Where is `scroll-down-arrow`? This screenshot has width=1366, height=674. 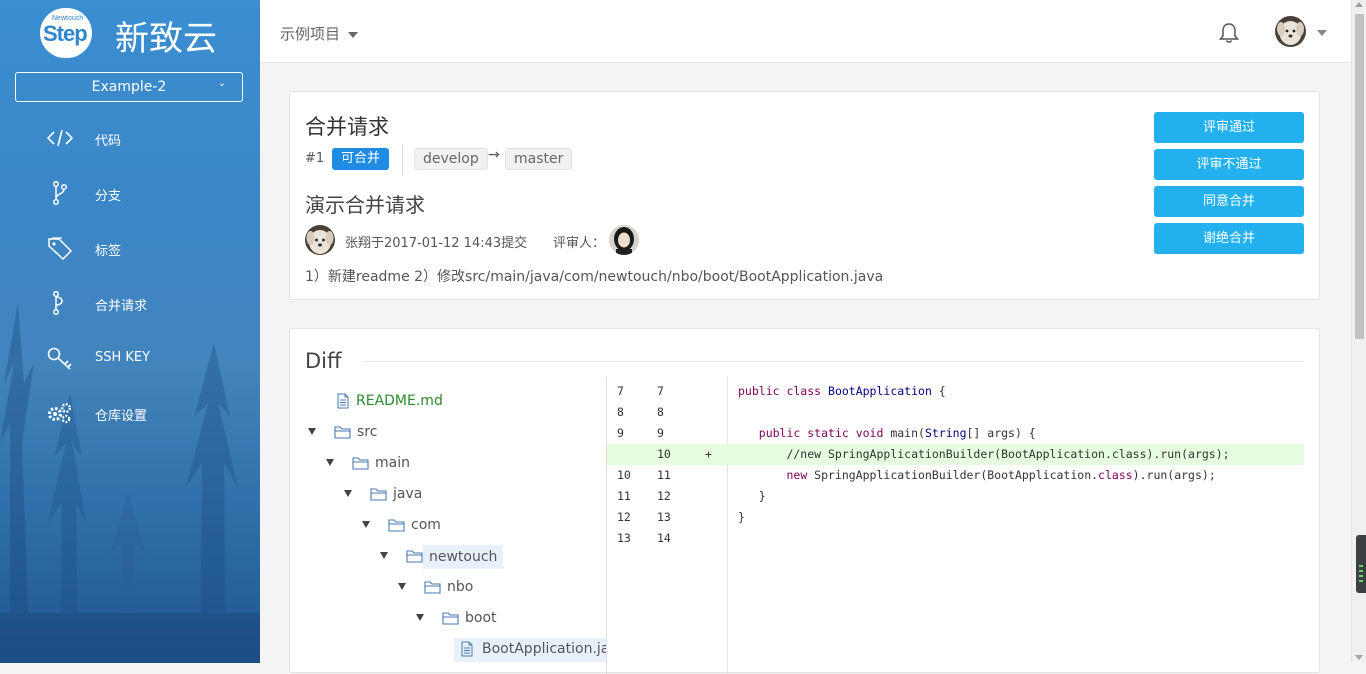
scroll-down-arrow is located at coordinates (1359, 657).